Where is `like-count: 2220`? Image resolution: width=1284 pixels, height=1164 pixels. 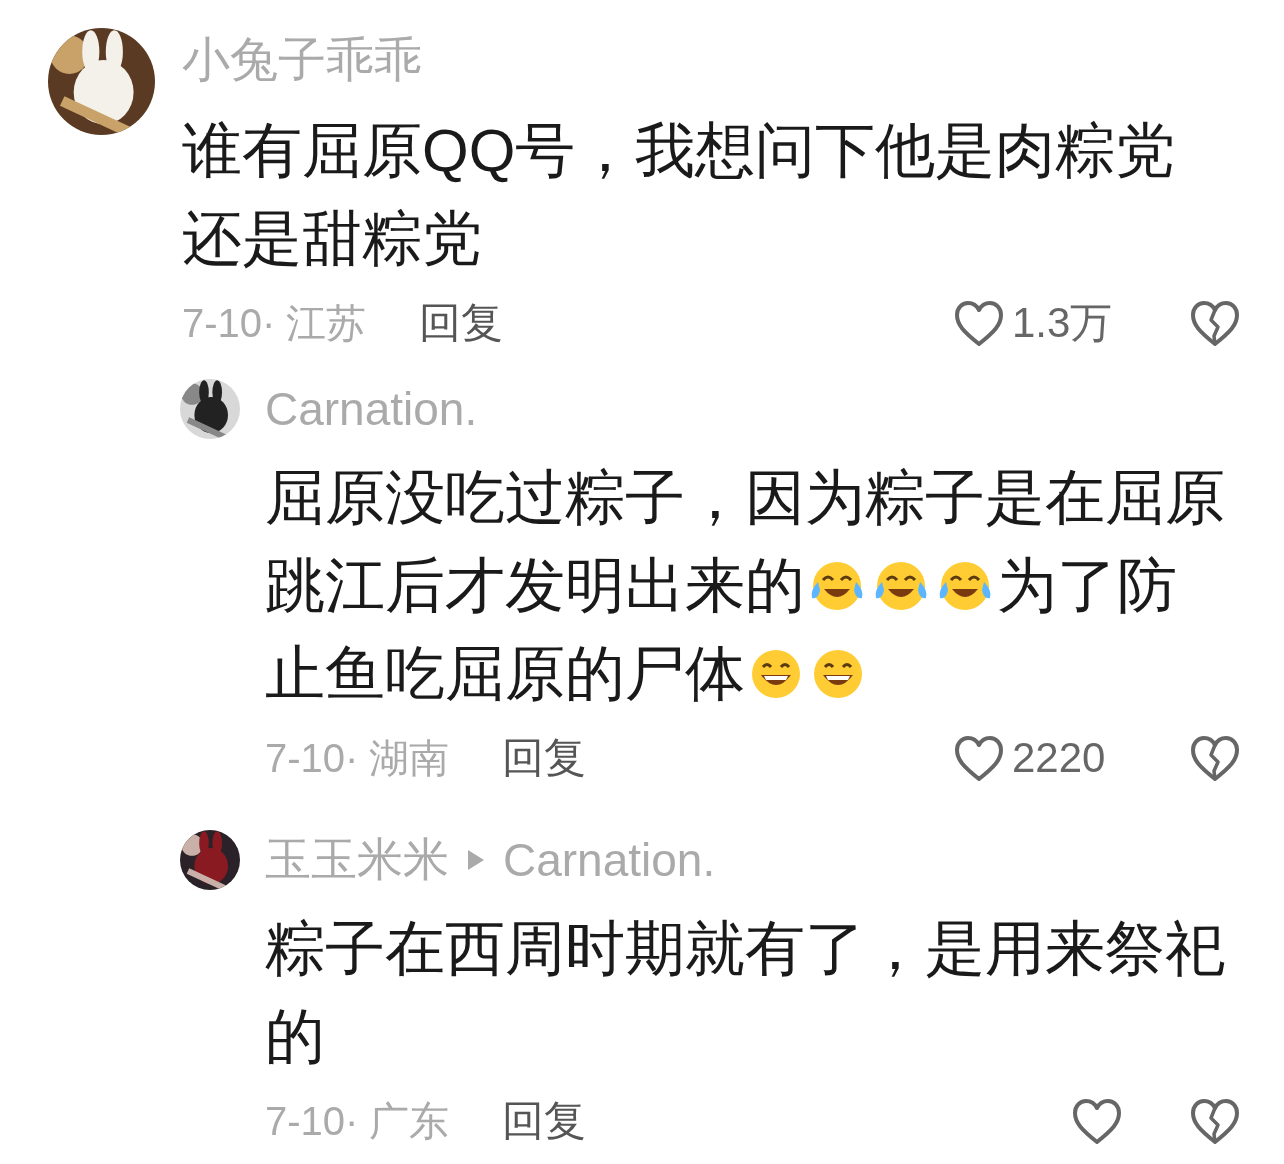
like-count: 2220 is located at coordinates (1059, 758).